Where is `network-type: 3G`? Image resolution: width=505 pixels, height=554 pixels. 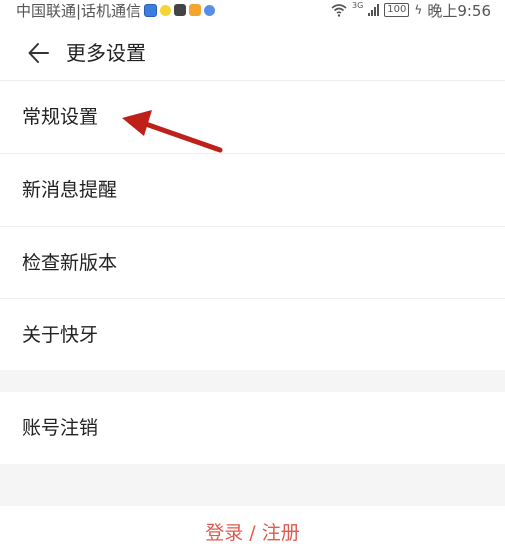
network-type: 3G is located at coordinates (358, 5).